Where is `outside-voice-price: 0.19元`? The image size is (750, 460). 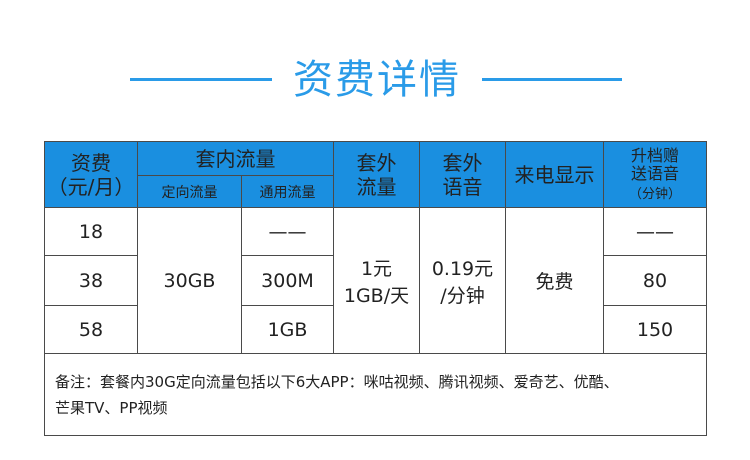
outside-voice-price: 0.19元 is located at coordinates (462, 268).